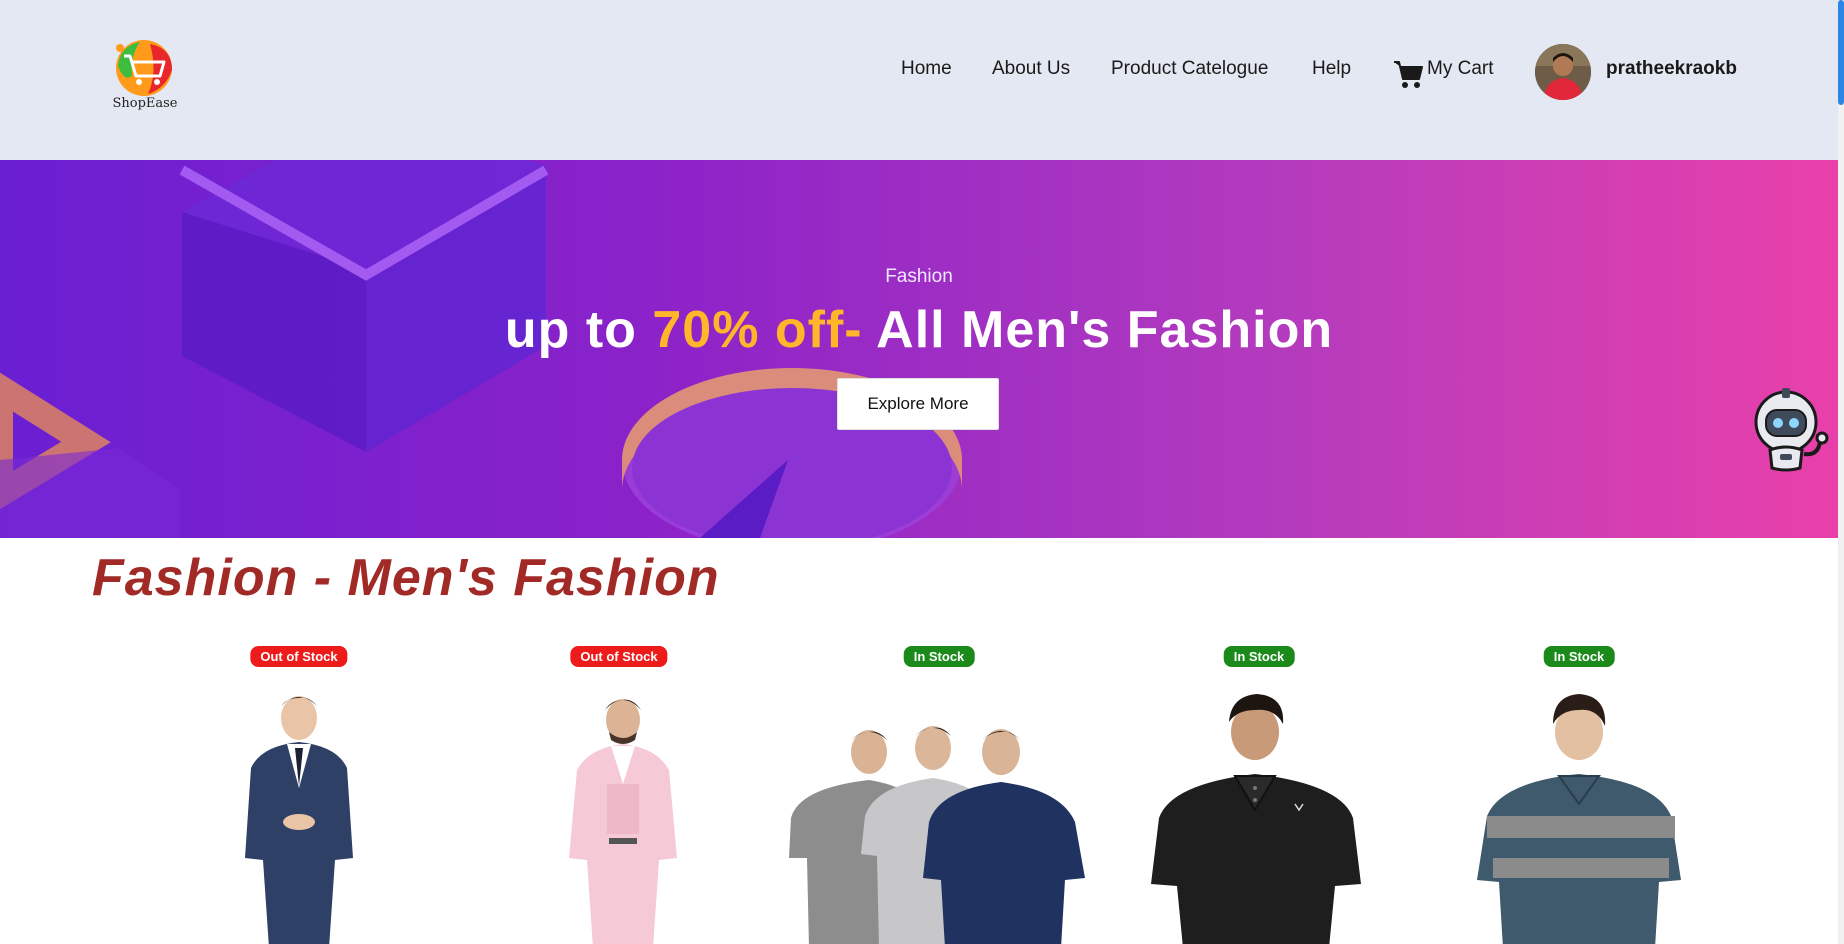 This screenshot has width=1844, height=944. I want to click on logo-text: ShopEase, so click(145, 103).